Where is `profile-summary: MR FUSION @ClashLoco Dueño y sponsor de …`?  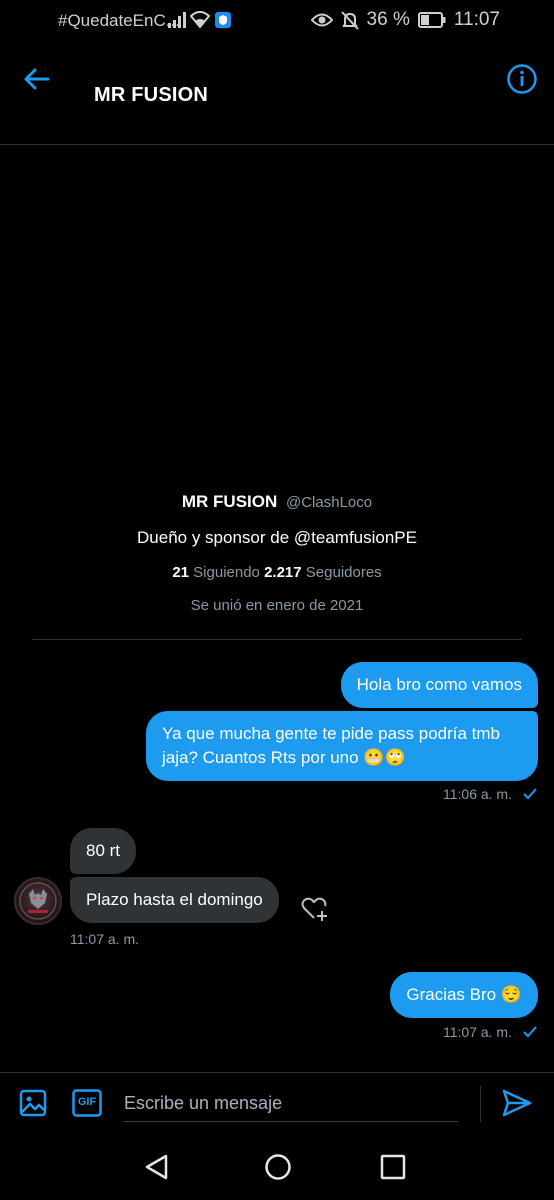
profile-summary: MR FUSION @ClashLoco Dueño y sponsor de … is located at coordinates (277, 553).